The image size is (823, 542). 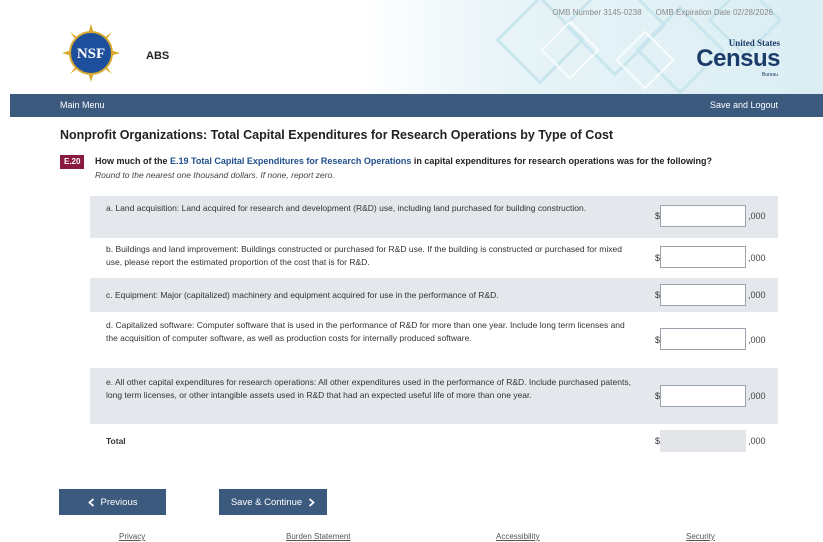 I want to click on chevron-left-icon, so click(x=90, y=502).